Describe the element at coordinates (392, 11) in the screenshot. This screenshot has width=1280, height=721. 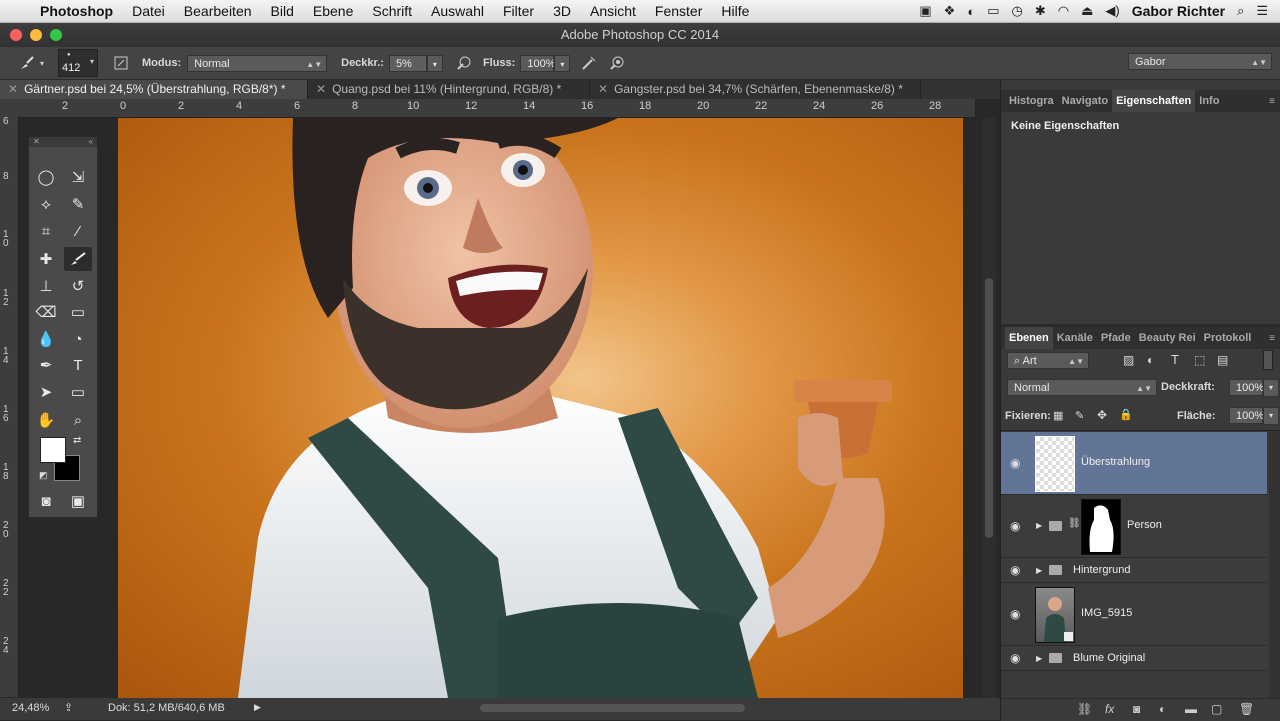
I see `menu-schrift: Schrift` at that location.